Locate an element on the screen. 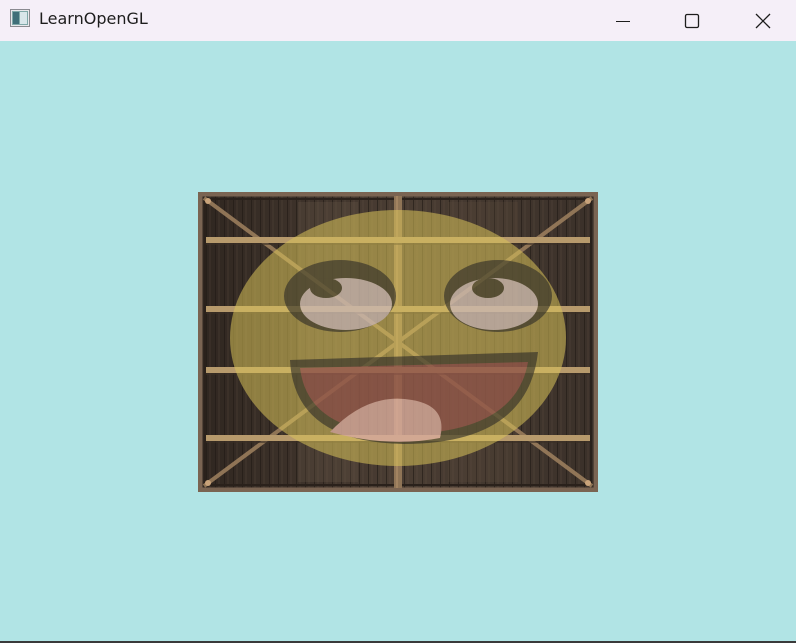 This screenshot has width=796, height=643. window-title: LearnOpenGL is located at coordinates (93, 18).